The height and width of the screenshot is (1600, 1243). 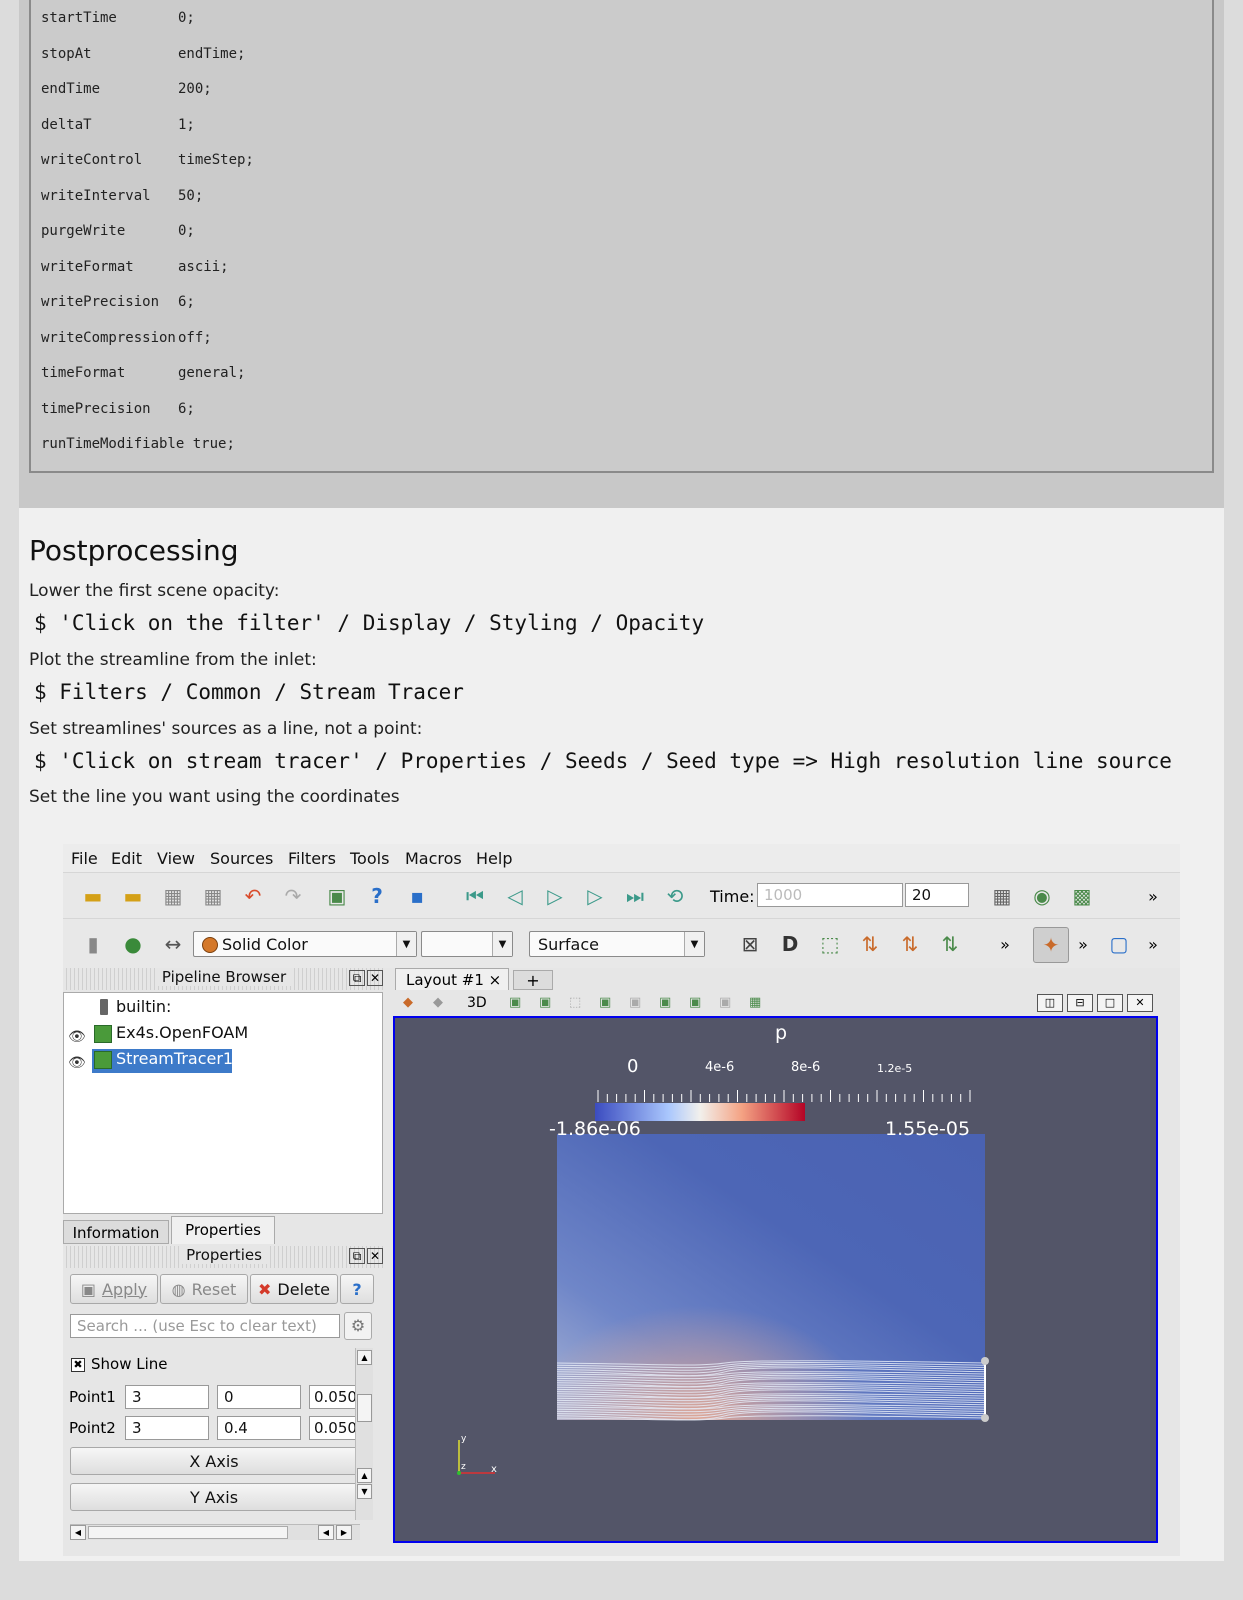 What do you see at coordinates (1002, 896) in the screenshot?
I see `calculator-icon: ▦` at bounding box center [1002, 896].